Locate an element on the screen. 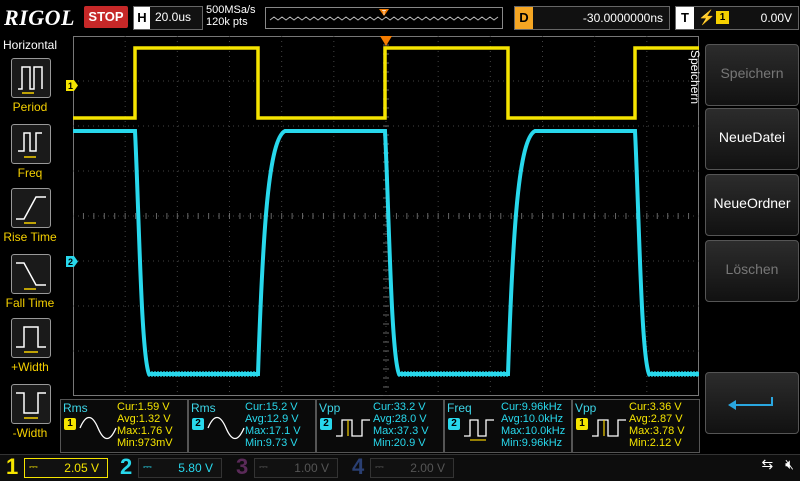  memory-overview-waveform: T is located at coordinates (384, 15).